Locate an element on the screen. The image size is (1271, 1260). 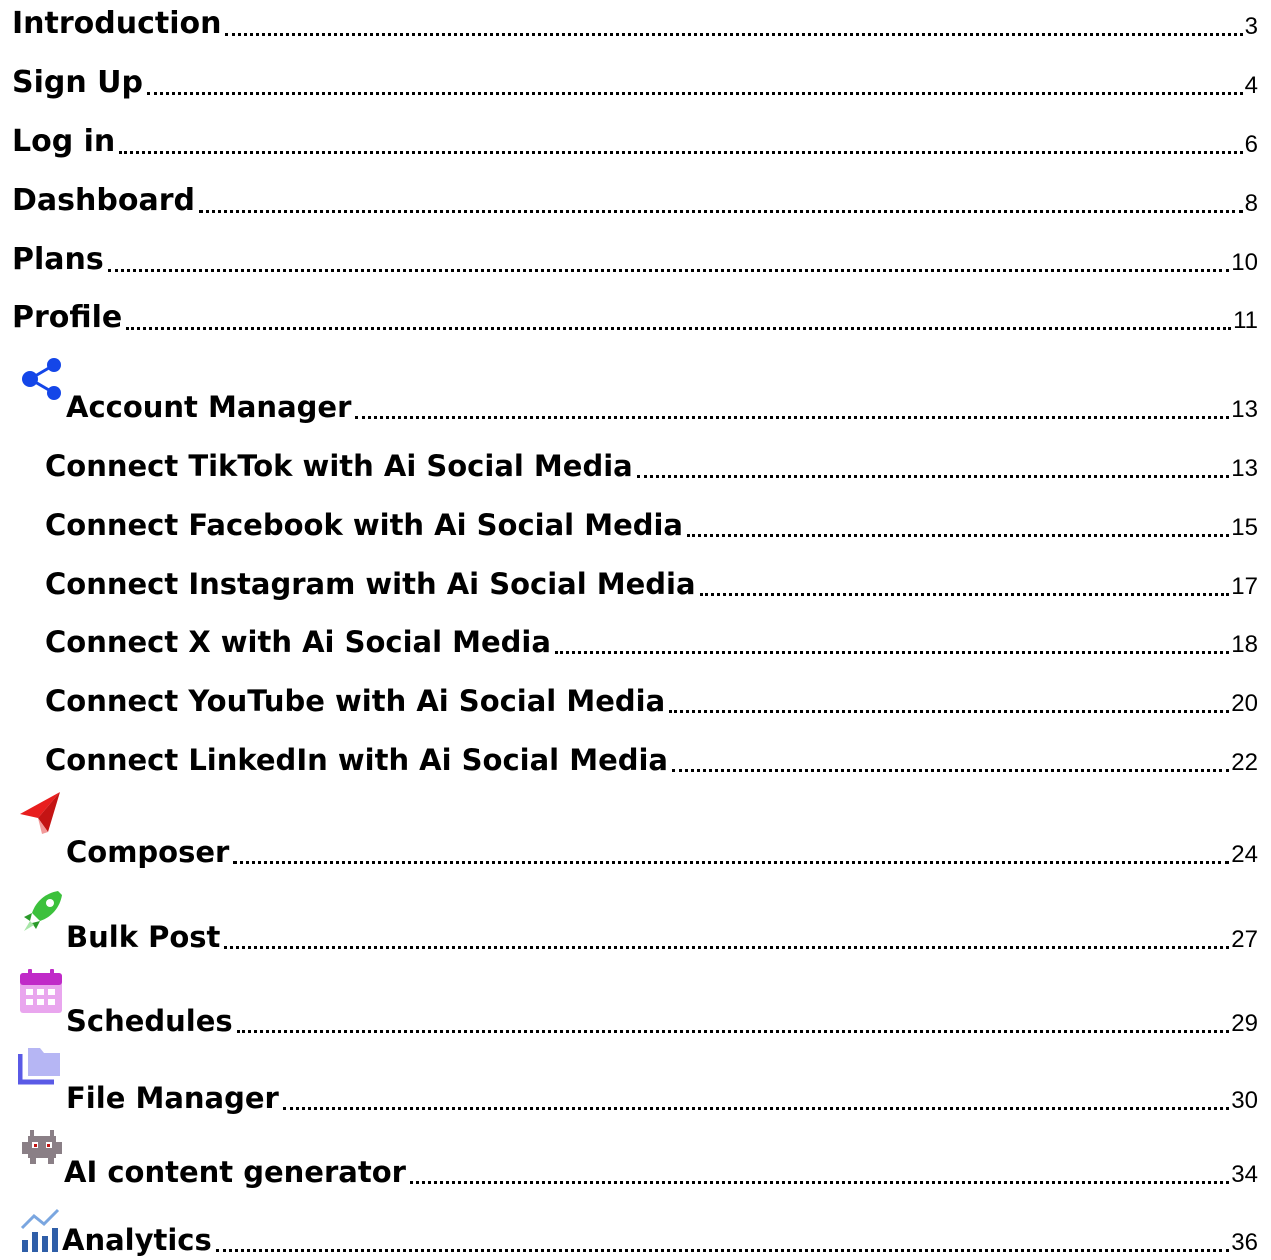
toc-page-number: 29 is located at coordinates (1244, 1023).